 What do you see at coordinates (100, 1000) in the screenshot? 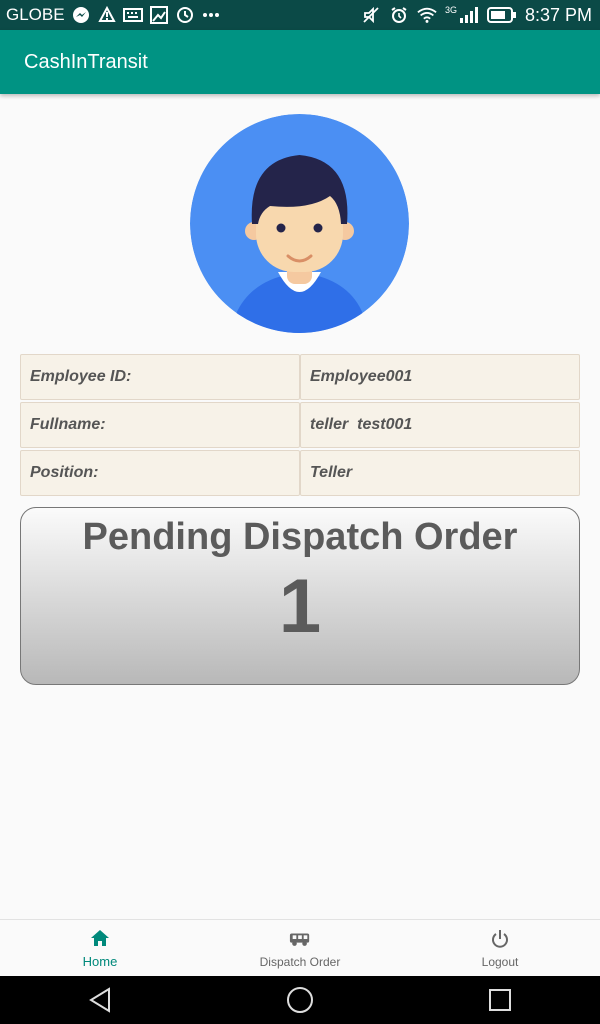
I see `back-icon` at bounding box center [100, 1000].